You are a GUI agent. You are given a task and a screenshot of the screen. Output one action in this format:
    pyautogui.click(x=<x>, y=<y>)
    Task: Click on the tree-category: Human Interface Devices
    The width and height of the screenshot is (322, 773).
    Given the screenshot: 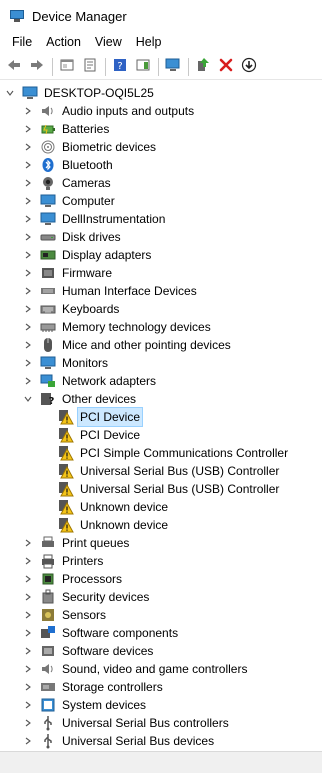 What is the action you would take?
    pyautogui.click(x=99, y=291)
    